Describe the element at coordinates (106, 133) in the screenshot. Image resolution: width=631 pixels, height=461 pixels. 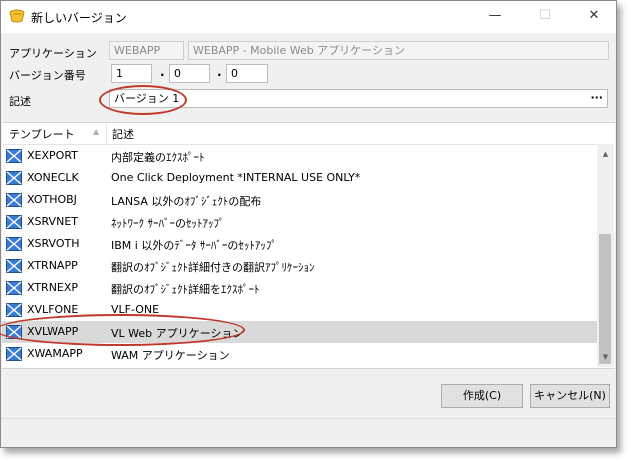
I see `column-separator` at that location.